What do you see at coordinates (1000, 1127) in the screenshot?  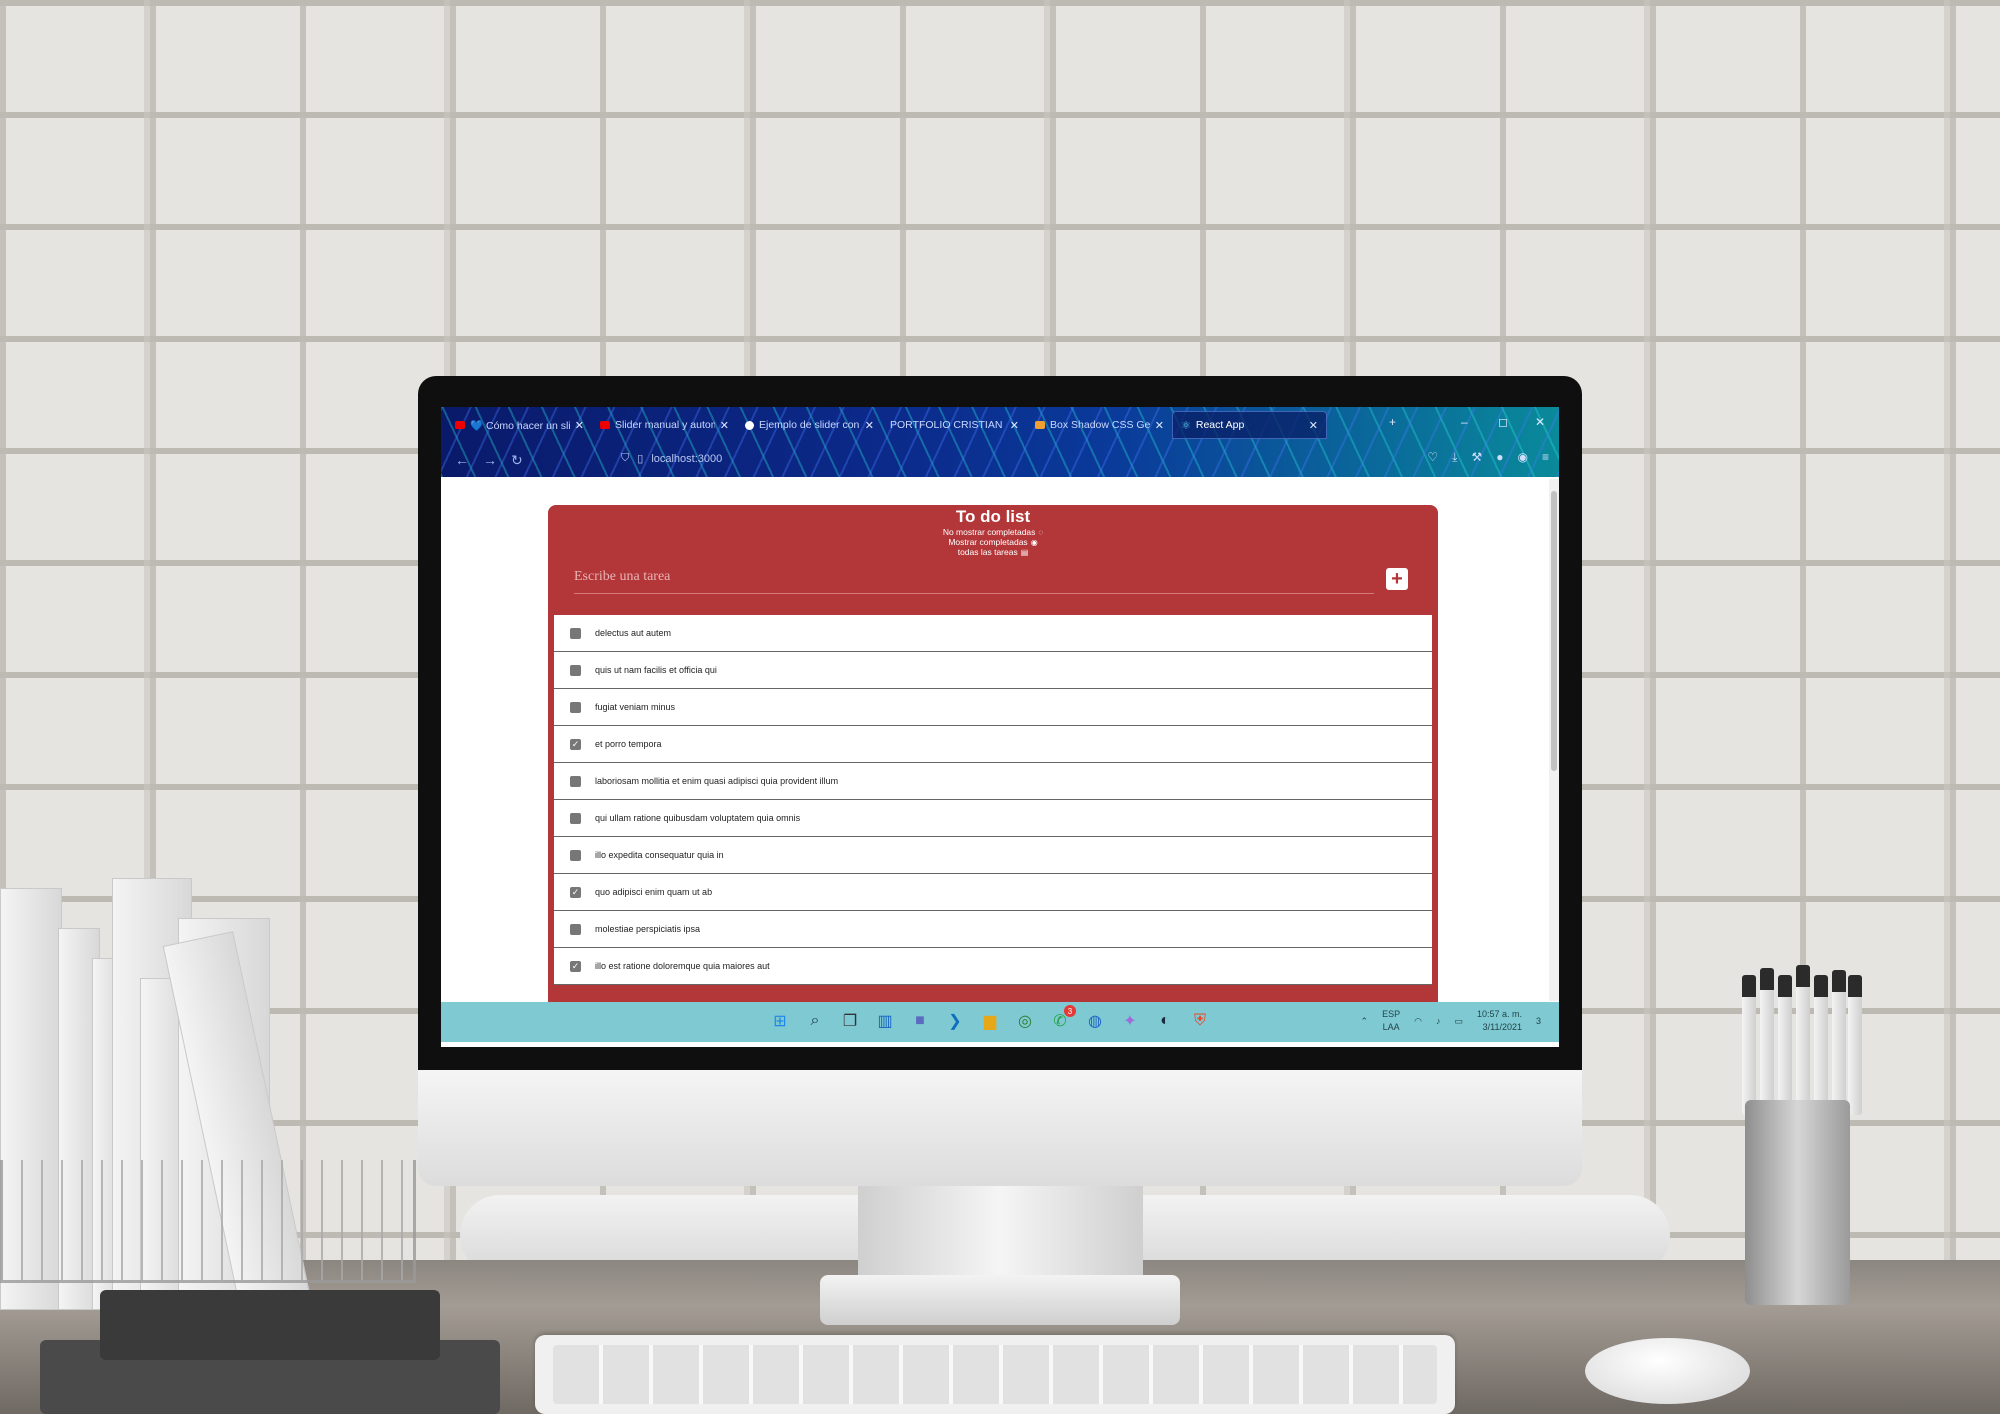 I see `monitor-chin` at bounding box center [1000, 1127].